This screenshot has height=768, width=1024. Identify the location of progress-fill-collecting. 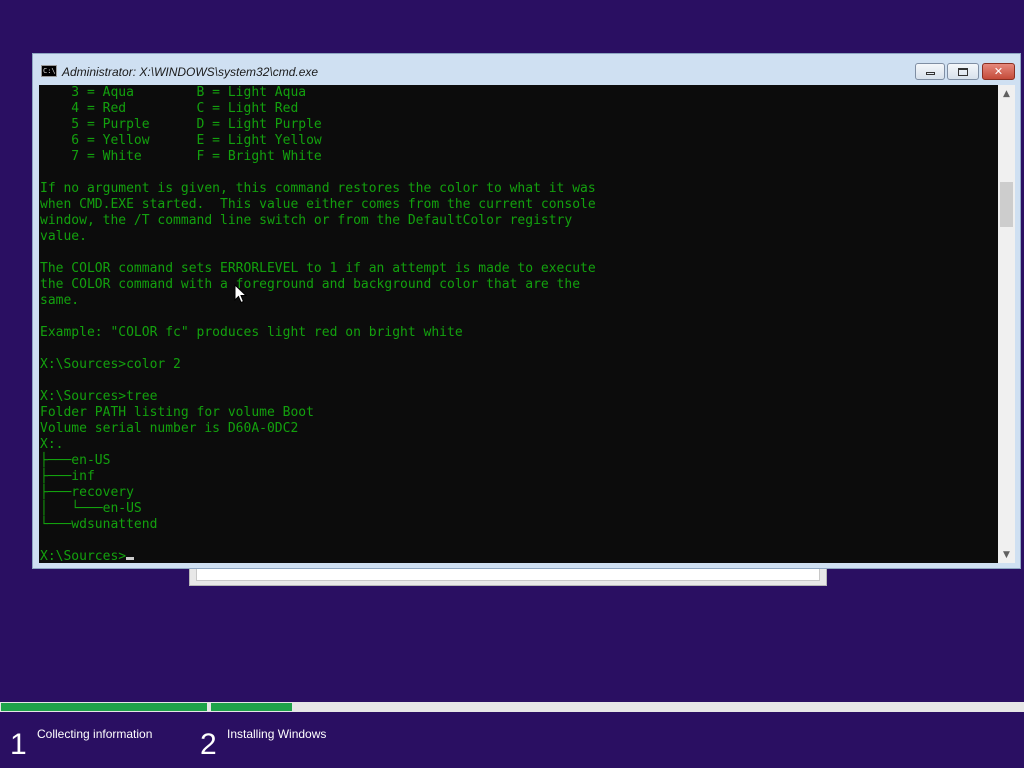
(104, 707).